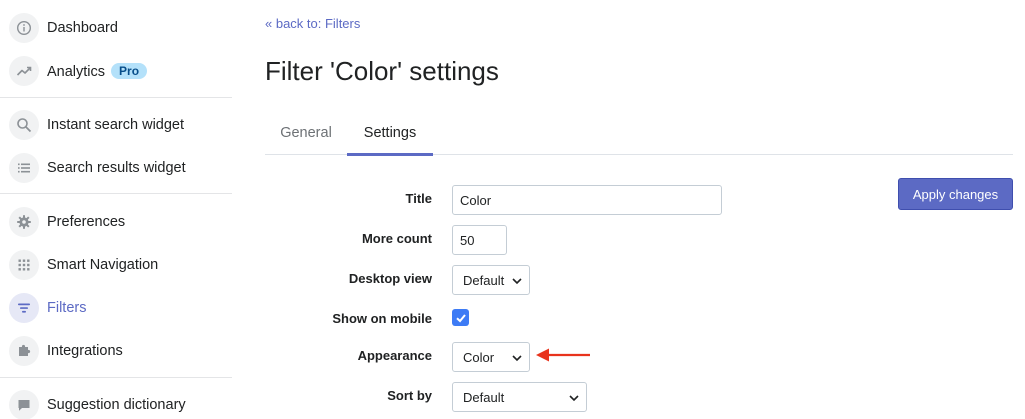  What do you see at coordinates (419, 198) in the screenshot?
I see `title-label: Title` at bounding box center [419, 198].